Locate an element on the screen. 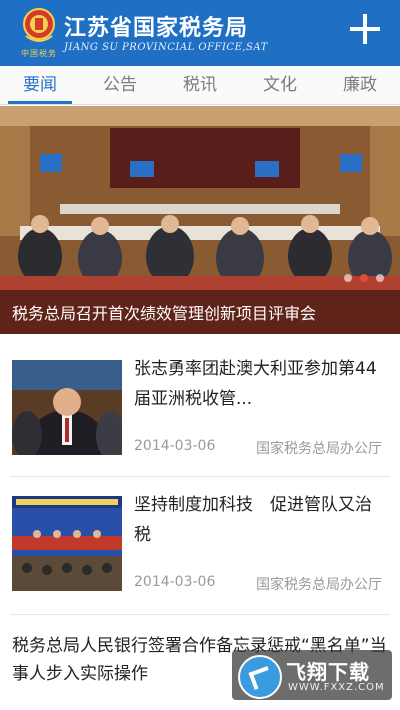 Image resolution: width=400 pixels, height=710 pixels. watermark-url: WWW.FXXZ.COM is located at coordinates (336, 687).